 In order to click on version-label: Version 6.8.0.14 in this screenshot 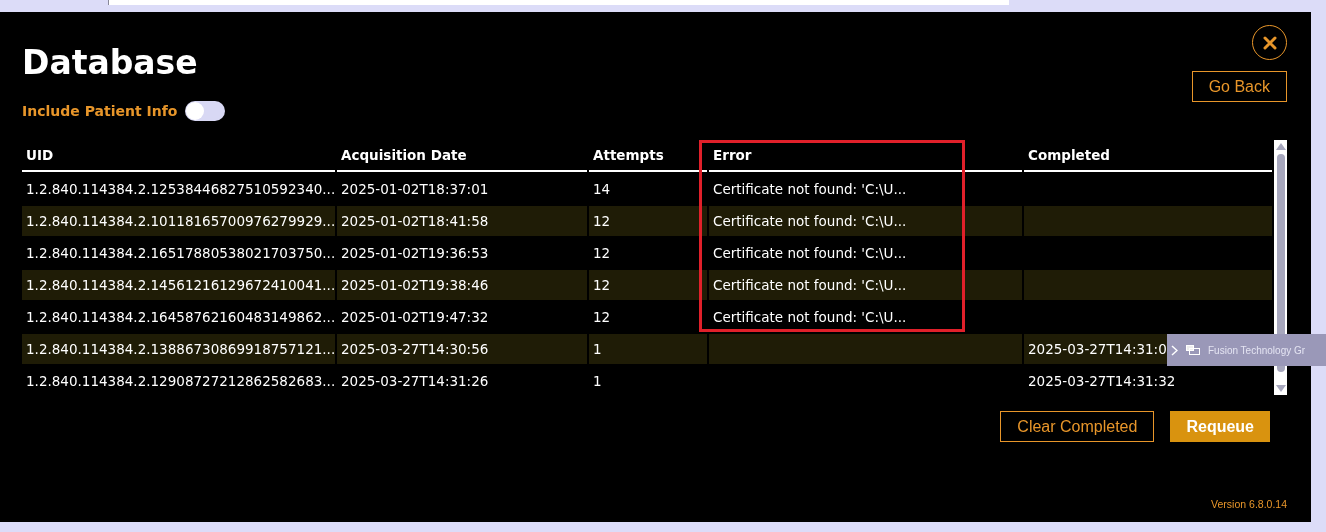, I will do `click(1249, 504)`.